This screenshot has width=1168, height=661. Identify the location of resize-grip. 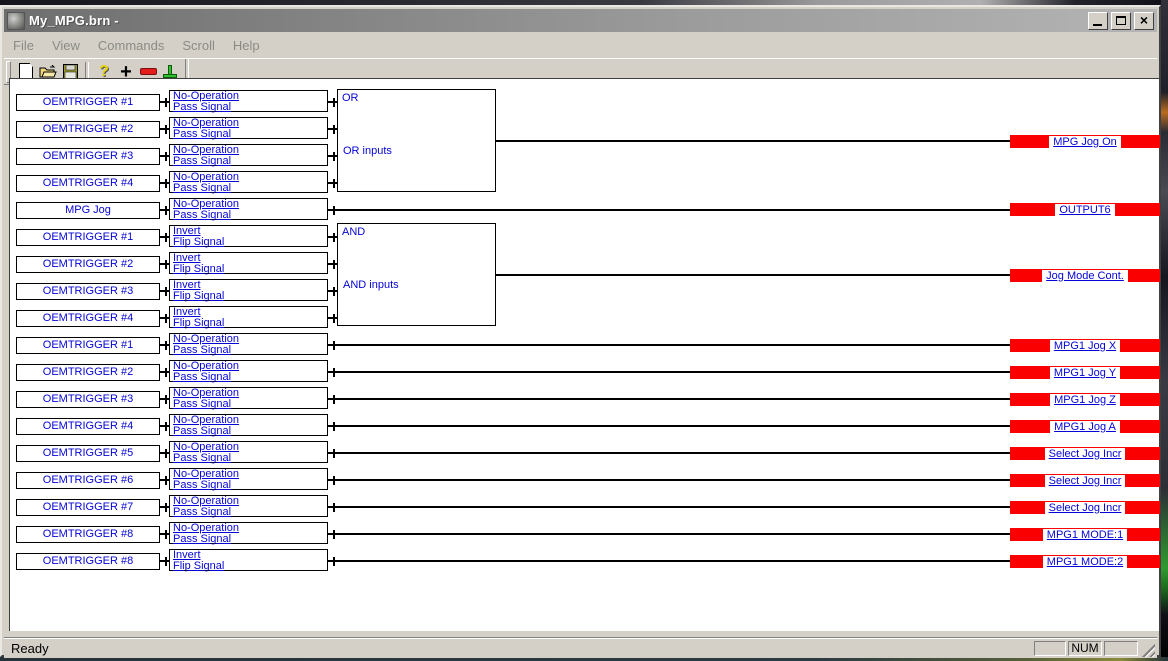
(1147, 649).